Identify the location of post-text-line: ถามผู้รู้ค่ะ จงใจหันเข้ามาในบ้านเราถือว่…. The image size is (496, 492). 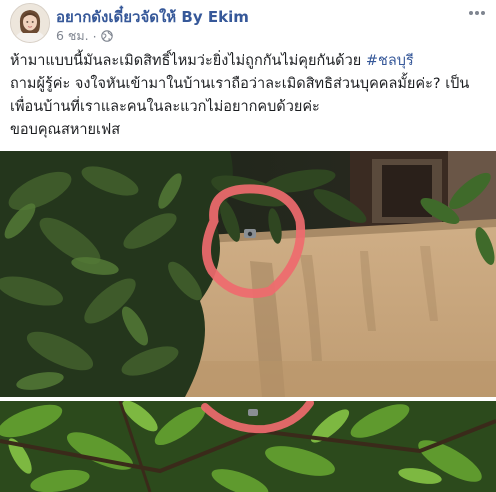
(240, 84).